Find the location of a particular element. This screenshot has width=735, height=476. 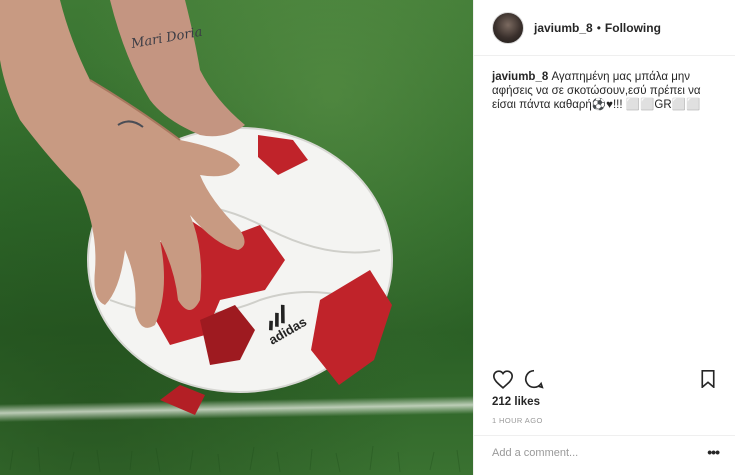

avatar is located at coordinates (508, 27).